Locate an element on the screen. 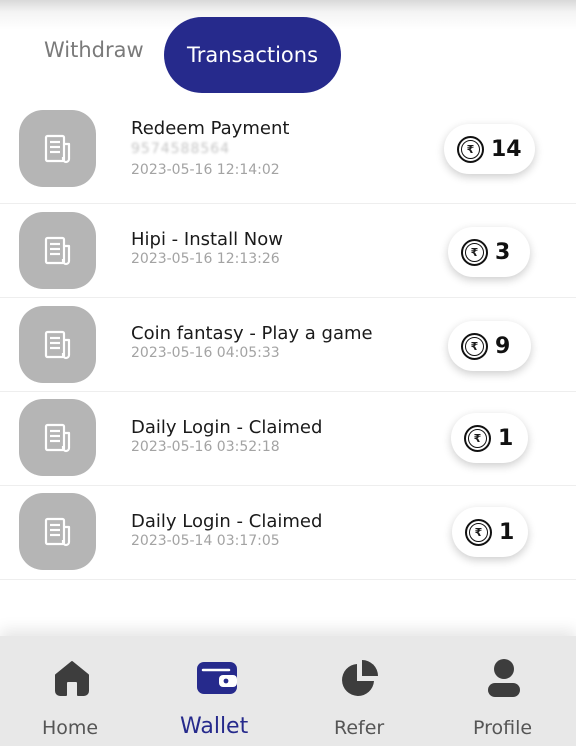 This screenshot has height=746, width=576. coin-amount-badge: ₹ 3 is located at coordinates (489, 252).